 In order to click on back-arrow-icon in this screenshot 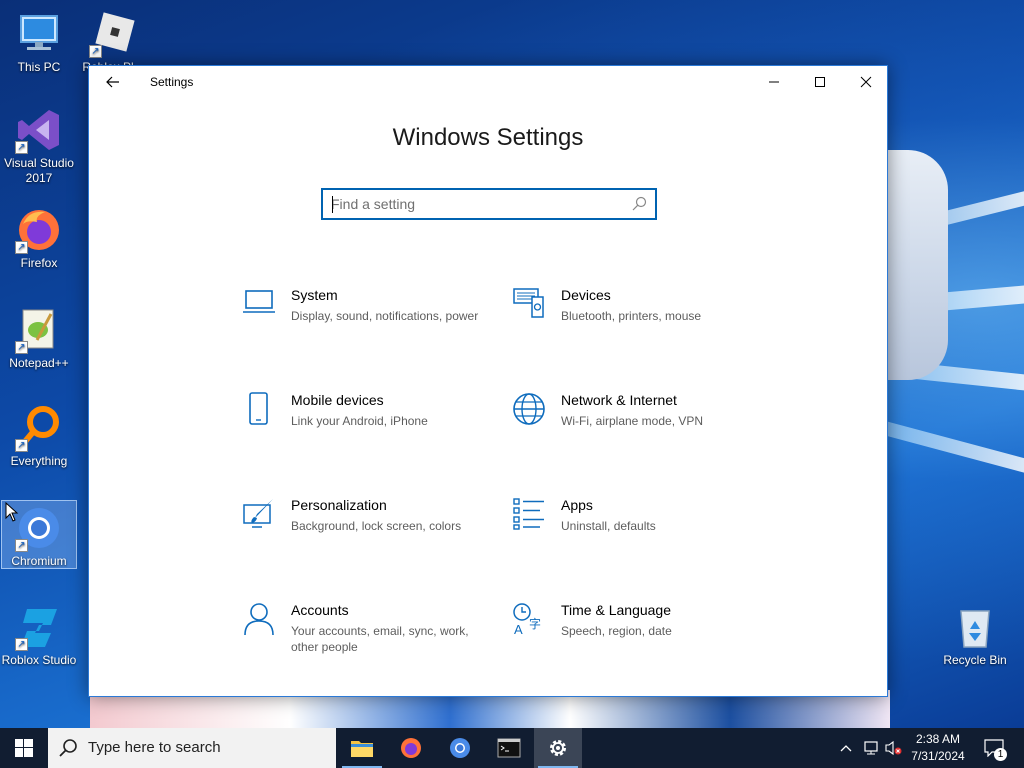, I will do `click(112, 82)`.